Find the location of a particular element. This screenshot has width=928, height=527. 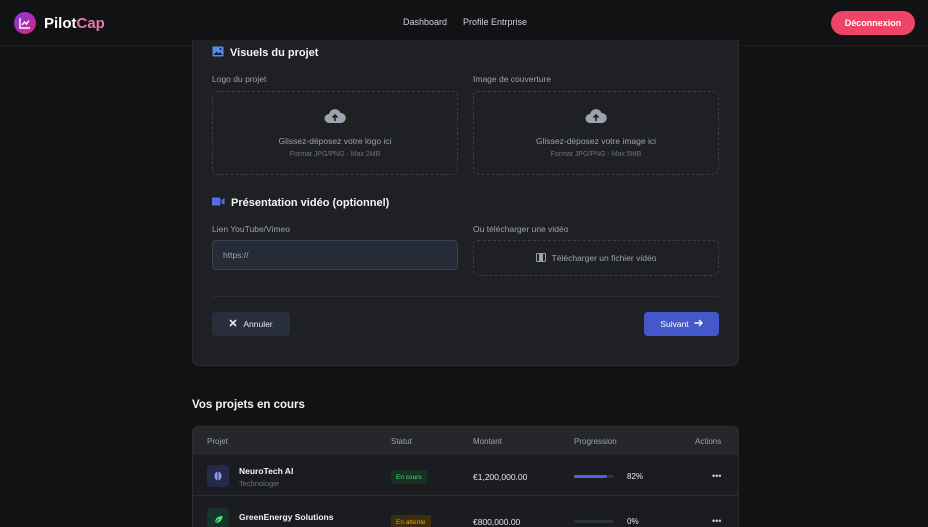

nav-link-profile: Profile Entrprise is located at coordinates (495, 22).